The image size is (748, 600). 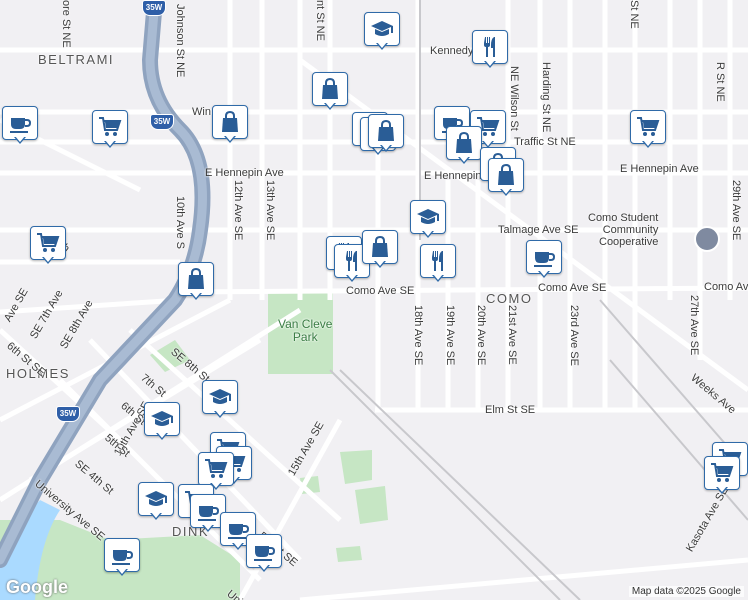 What do you see at coordinates (726, 287) in the screenshot?
I see `street-label-como-far: Como Ave` at bounding box center [726, 287].